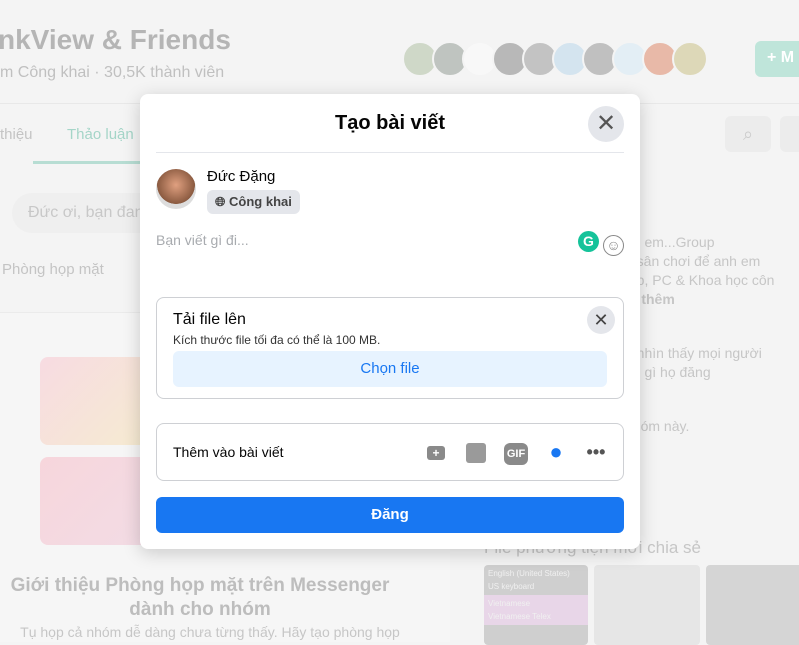 This screenshot has width=799, height=645. What do you see at coordinates (516, 452) in the screenshot?
I see `gif-icon: GIF` at bounding box center [516, 452].